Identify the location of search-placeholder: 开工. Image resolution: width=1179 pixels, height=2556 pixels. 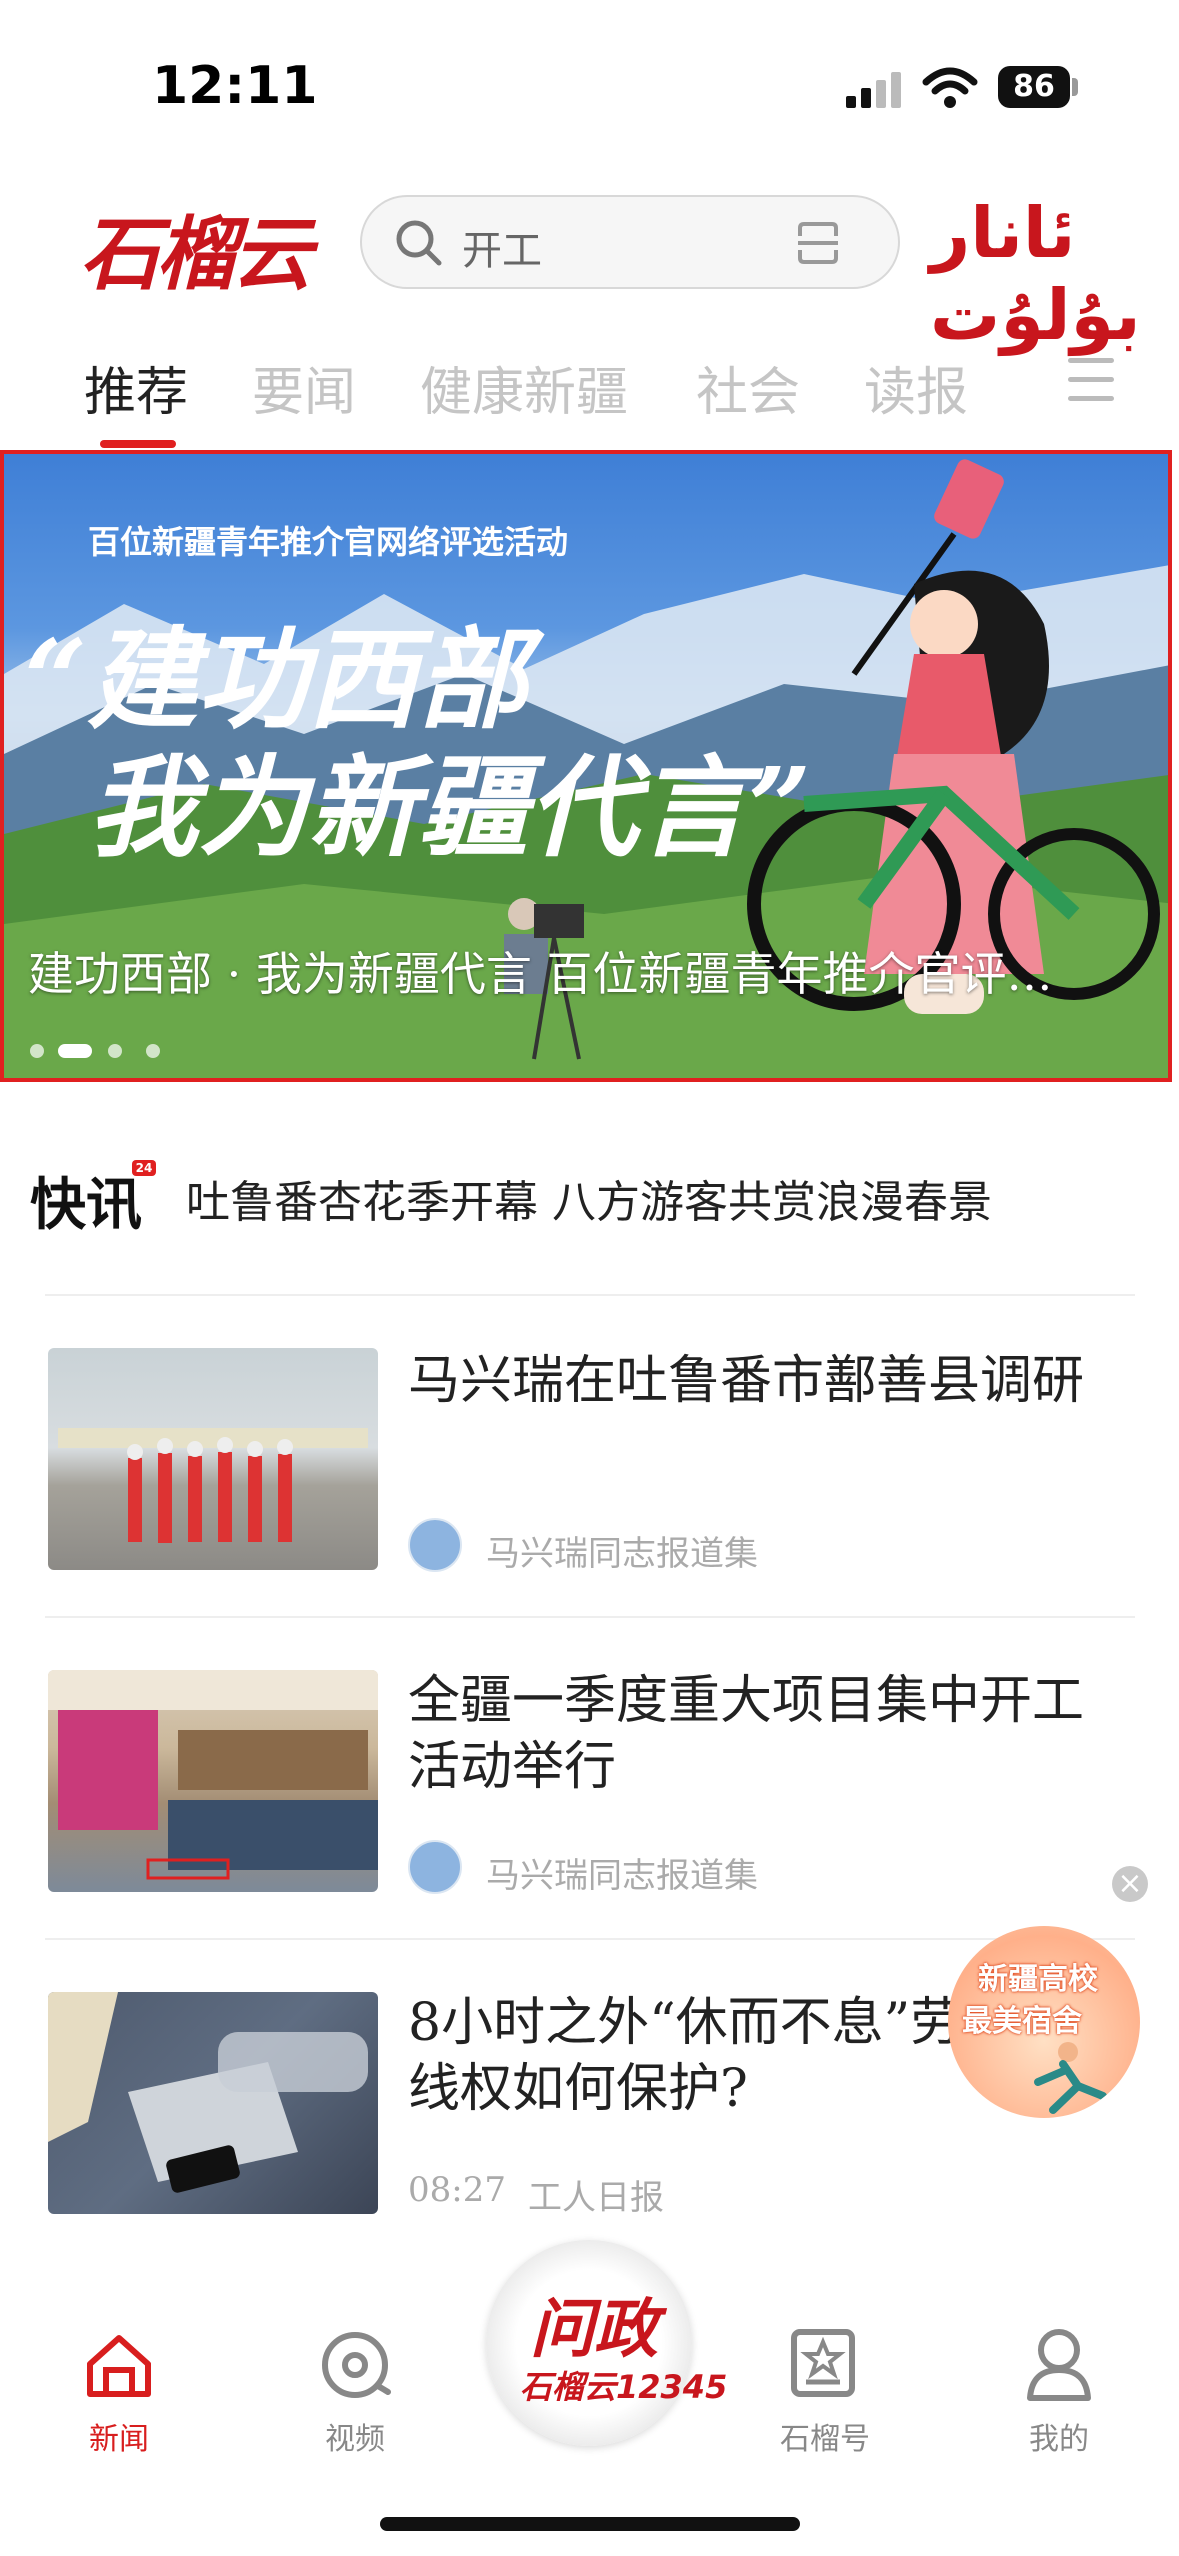
(502, 247).